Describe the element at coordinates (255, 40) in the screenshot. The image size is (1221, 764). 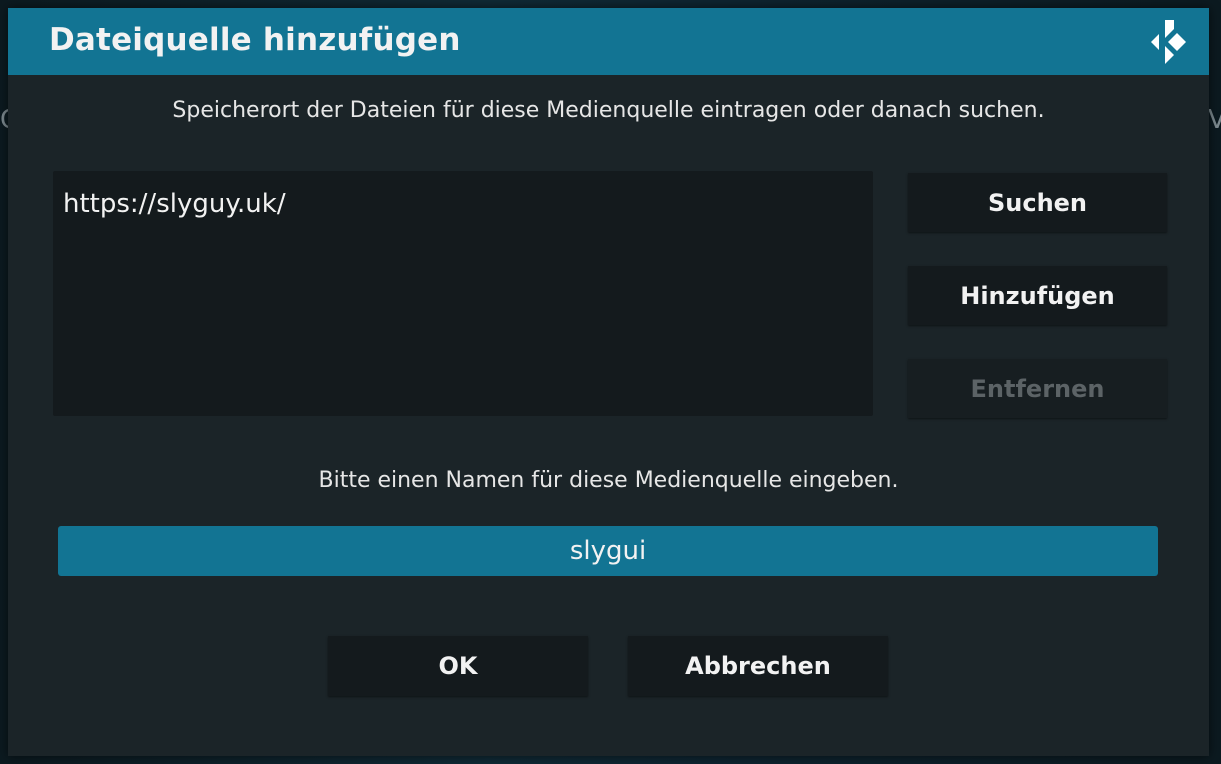
I see `dialog-title: Dateiquelle hinzufügen` at that location.